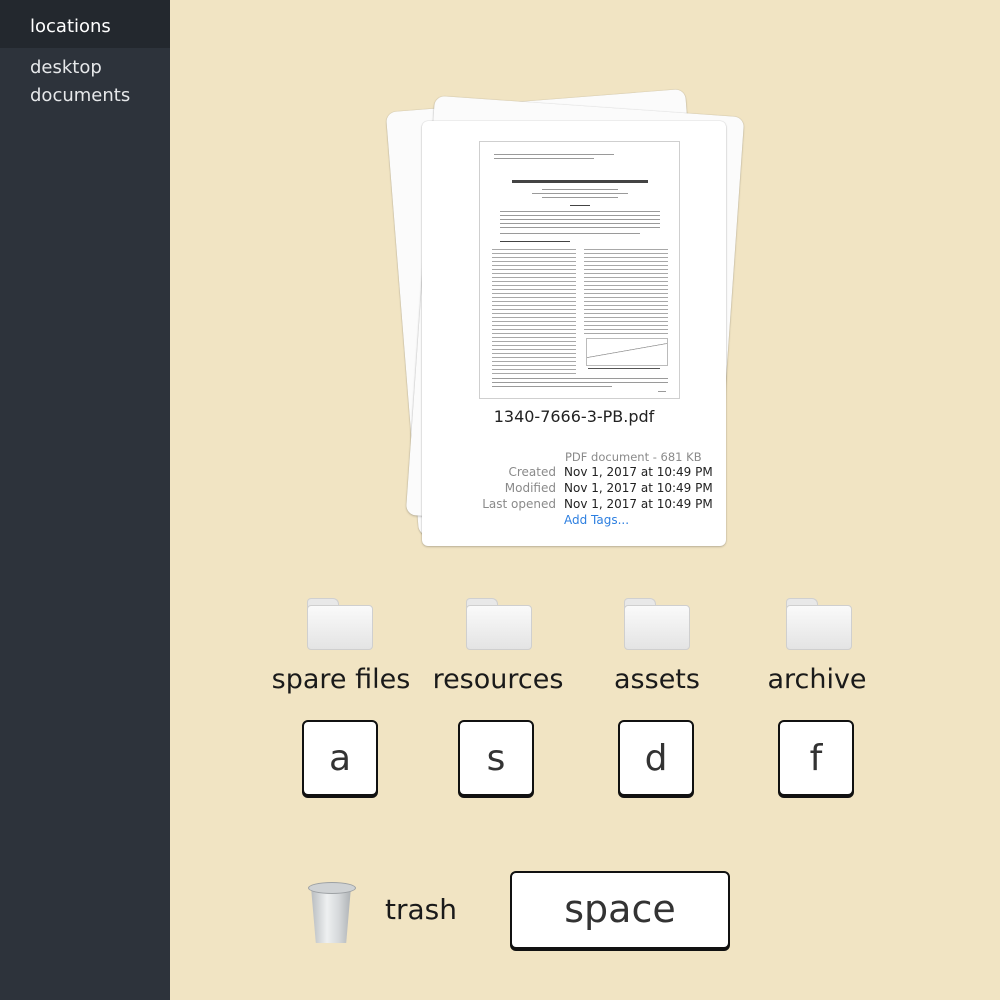 This screenshot has height=1000, width=1000. Describe the element at coordinates (340, 758) in the screenshot. I see `key-a: a` at that location.